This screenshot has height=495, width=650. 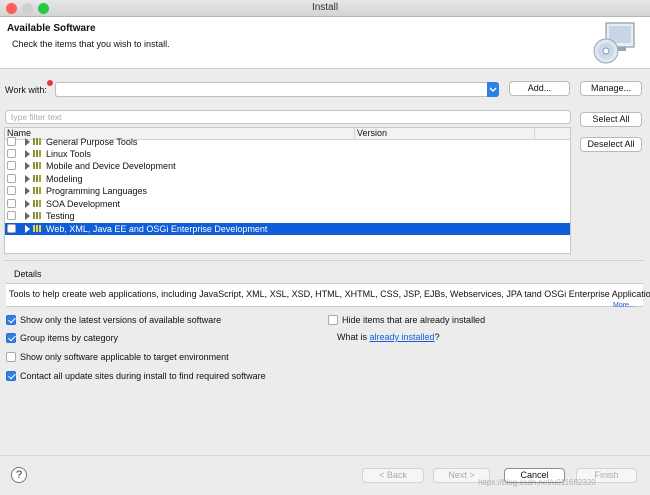 I want to click on tree-row: Programming Languages, so click(x=287, y=191).